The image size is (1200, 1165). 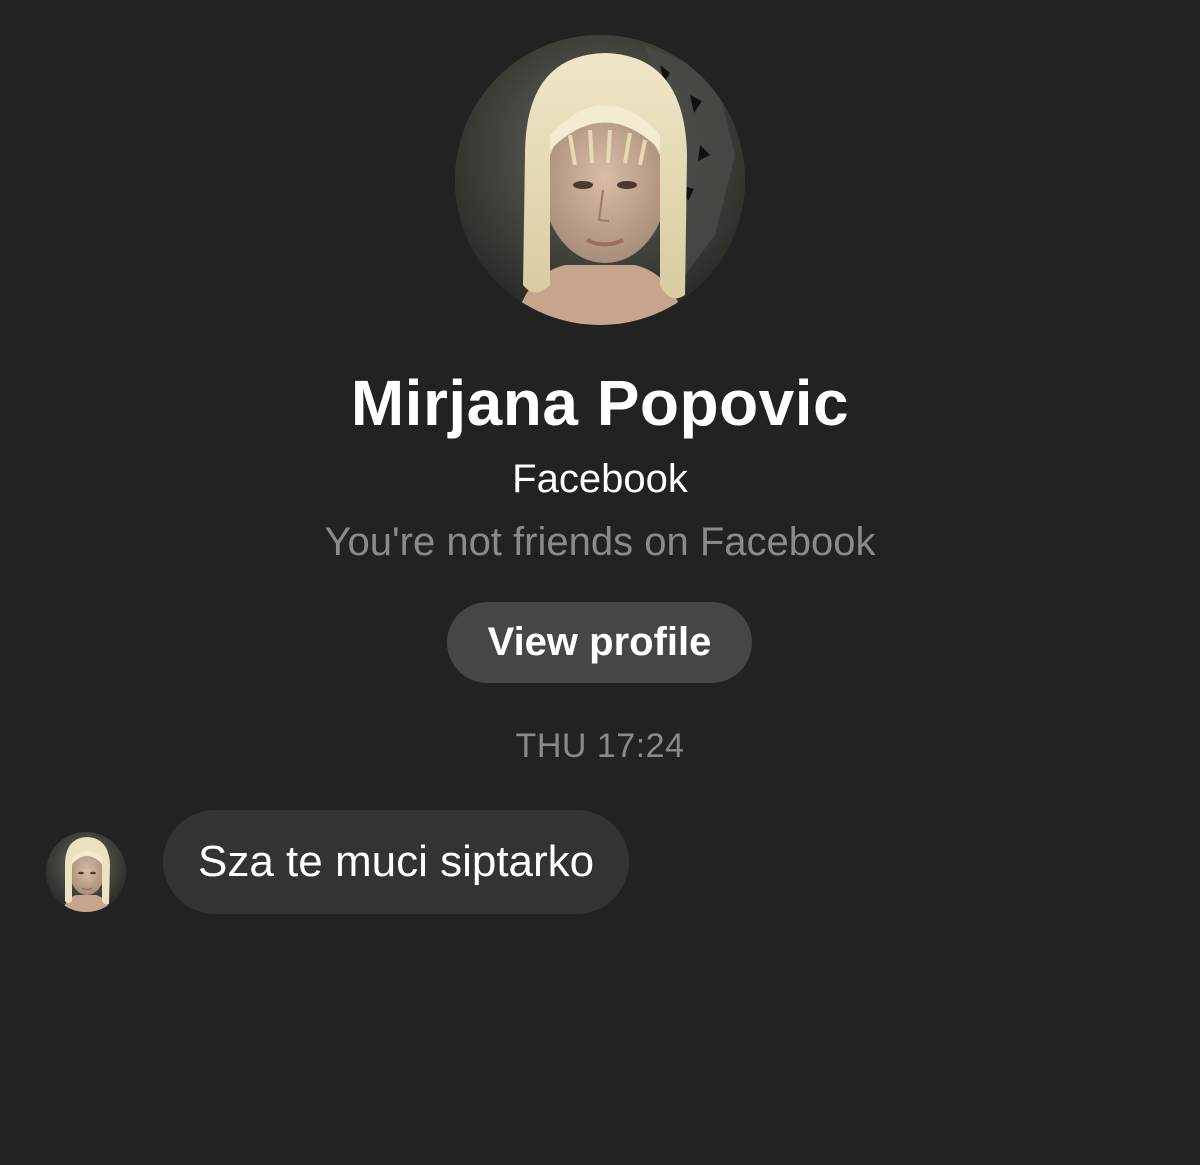 What do you see at coordinates (600, 542) in the screenshot?
I see `friend-status: You're not friends on Facebook` at bounding box center [600, 542].